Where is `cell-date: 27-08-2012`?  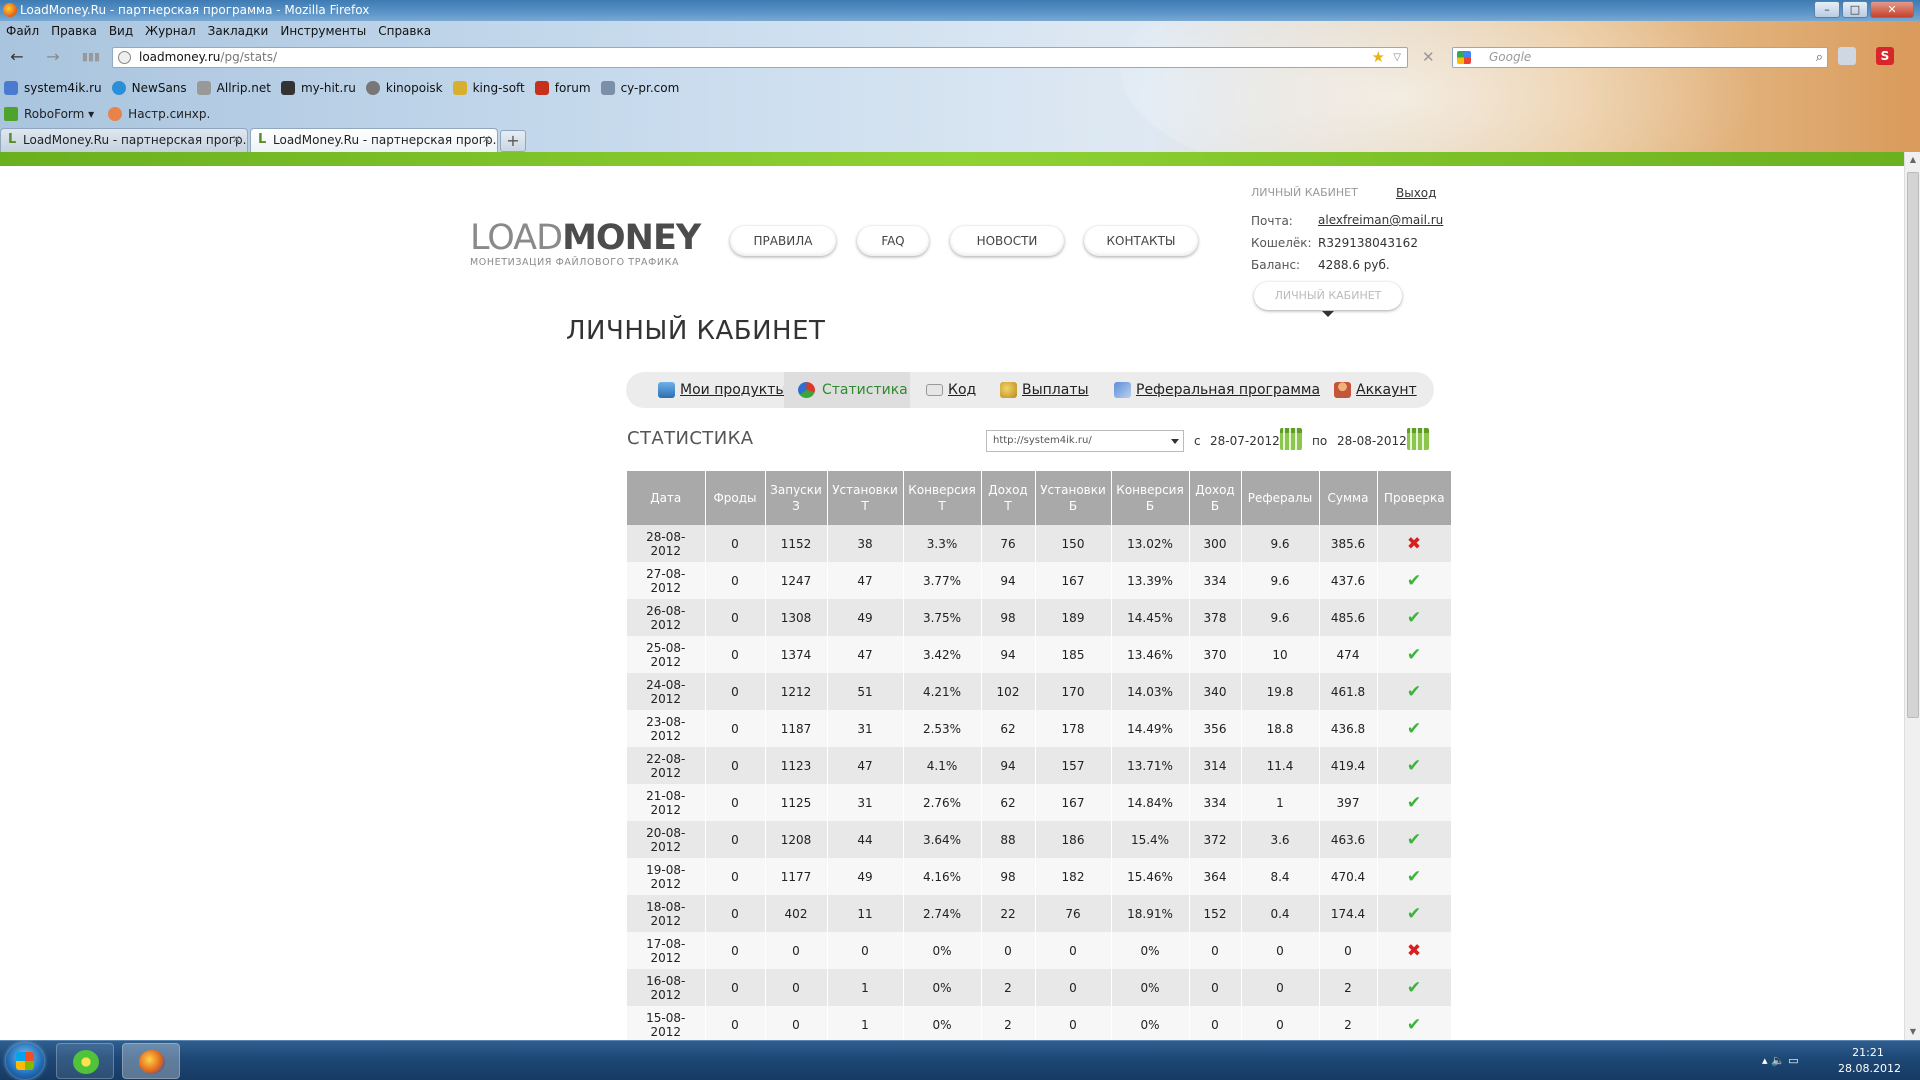 cell-date: 27-08-2012 is located at coordinates (666, 580).